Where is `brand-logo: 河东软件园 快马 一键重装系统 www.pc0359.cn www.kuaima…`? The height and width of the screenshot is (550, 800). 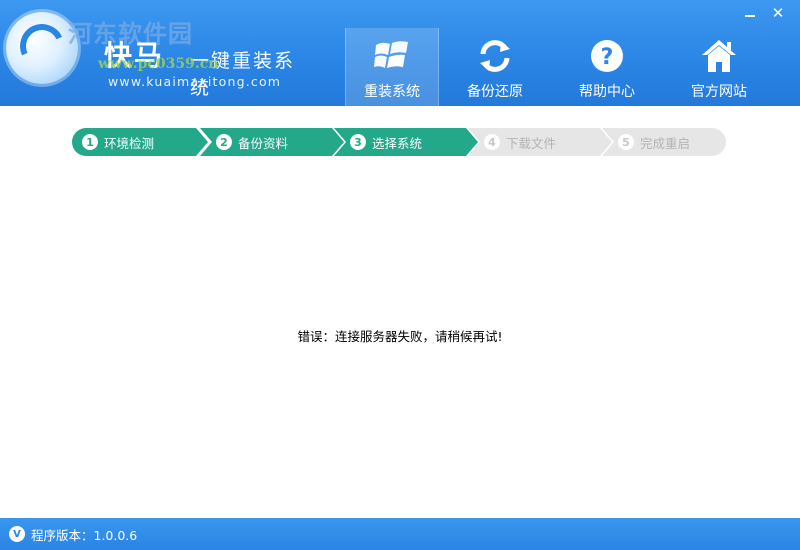 brand-logo: 河东软件园 快马 一键重装系统 www.pc0359.cn www.kuaima… is located at coordinates (152, 54).